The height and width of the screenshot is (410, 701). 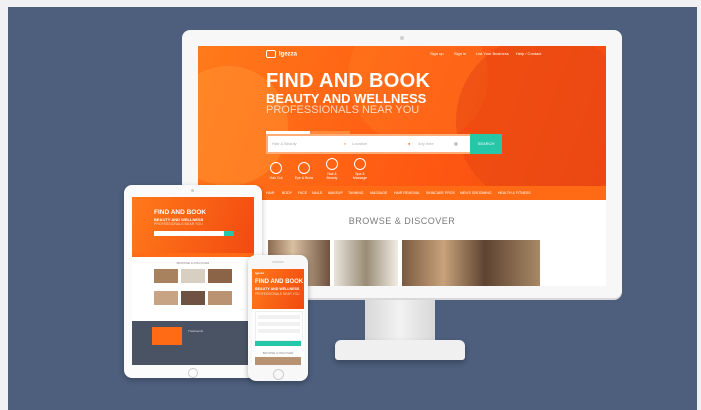 What do you see at coordinates (514, 193) in the screenshot?
I see `catnav-health: HEALTH & FITNESS` at bounding box center [514, 193].